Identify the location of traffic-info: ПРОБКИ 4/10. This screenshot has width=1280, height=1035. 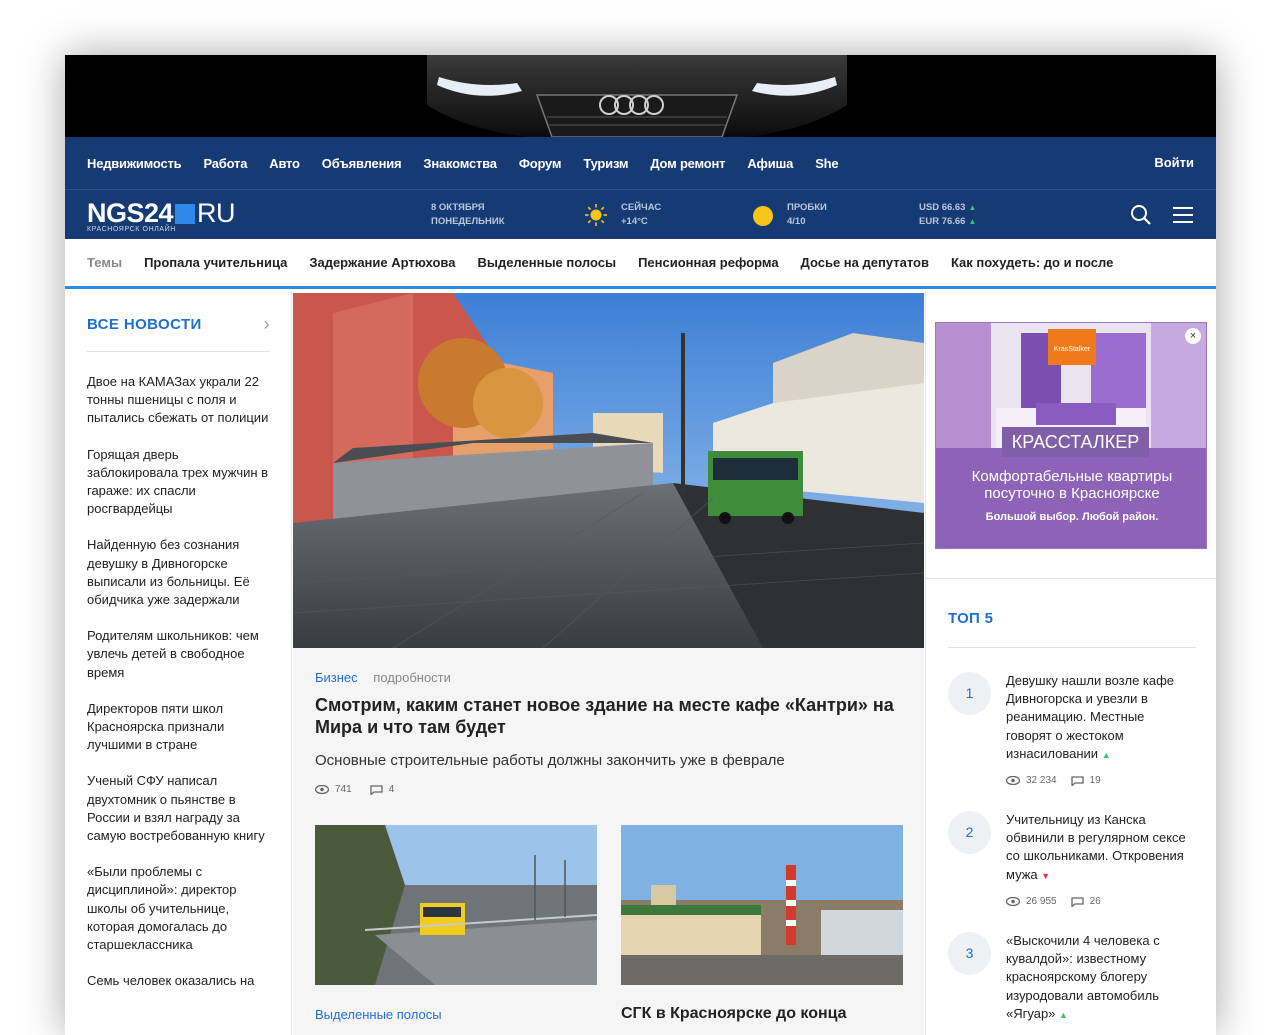
(807, 215).